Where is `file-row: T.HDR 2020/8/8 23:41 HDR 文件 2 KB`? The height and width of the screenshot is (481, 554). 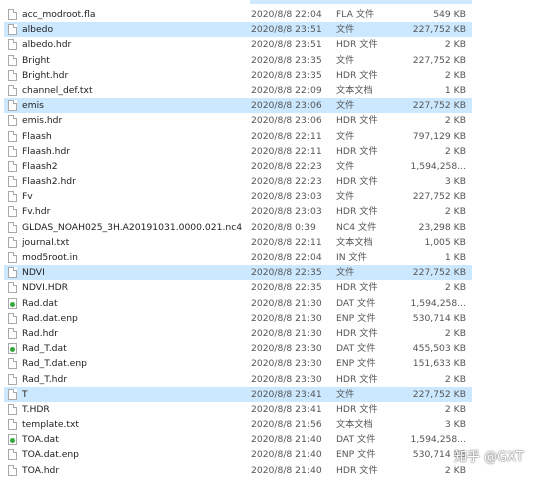 file-row: T.HDR 2020/8/8 23:41 HDR 文件 2 KB is located at coordinates (277, 409).